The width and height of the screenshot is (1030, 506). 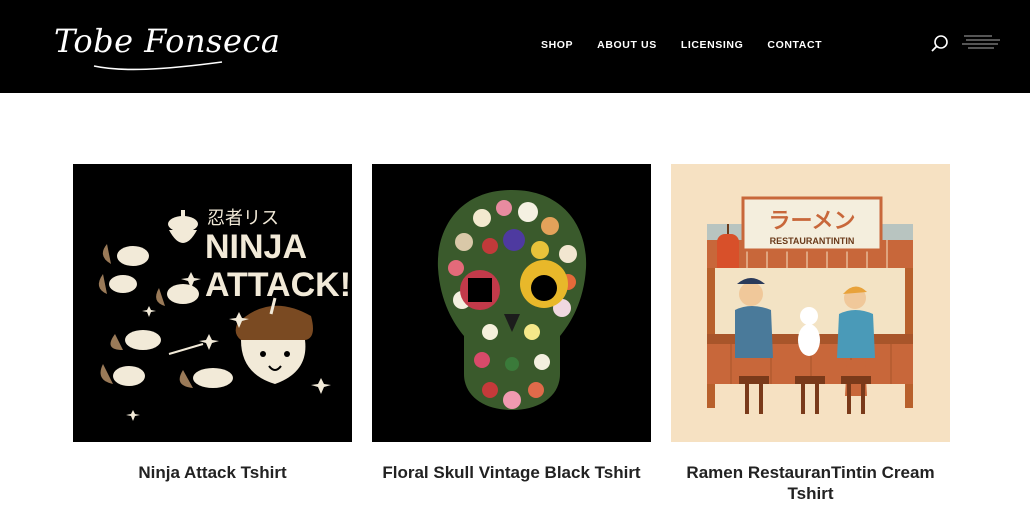 What do you see at coordinates (712, 45) in the screenshot?
I see `nav-licensing: LICENSING` at bounding box center [712, 45].